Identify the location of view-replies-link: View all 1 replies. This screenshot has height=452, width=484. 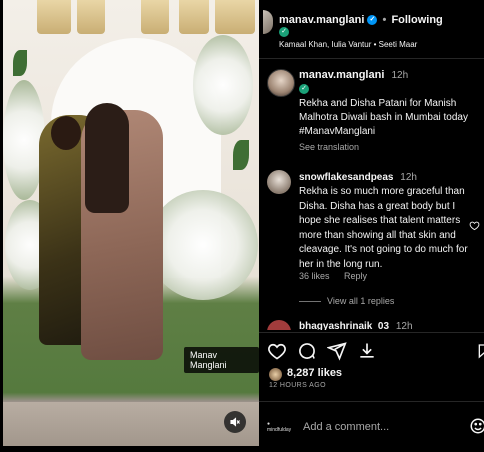
(346, 301).